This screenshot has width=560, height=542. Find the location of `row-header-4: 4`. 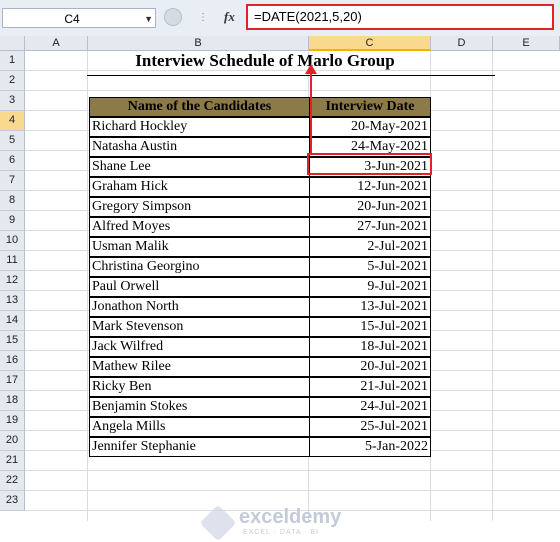

row-header-4: 4 is located at coordinates (12, 121).